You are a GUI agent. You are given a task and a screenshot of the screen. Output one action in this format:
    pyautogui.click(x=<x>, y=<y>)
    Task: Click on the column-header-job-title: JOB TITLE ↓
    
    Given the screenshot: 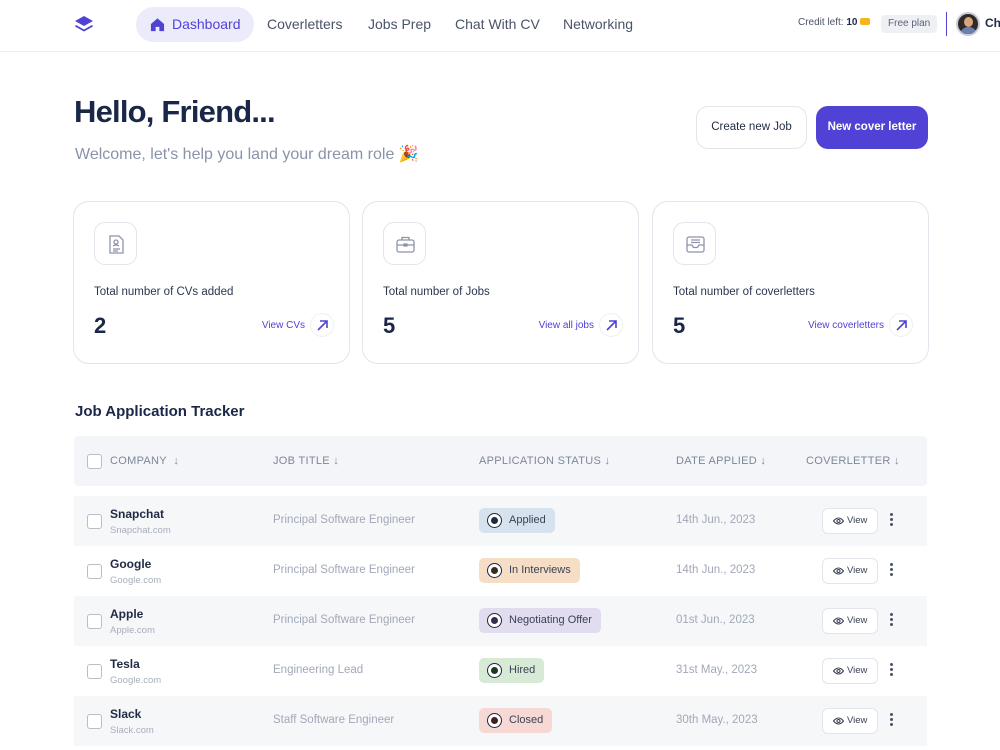 What is the action you would take?
    pyautogui.click(x=306, y=461)
    